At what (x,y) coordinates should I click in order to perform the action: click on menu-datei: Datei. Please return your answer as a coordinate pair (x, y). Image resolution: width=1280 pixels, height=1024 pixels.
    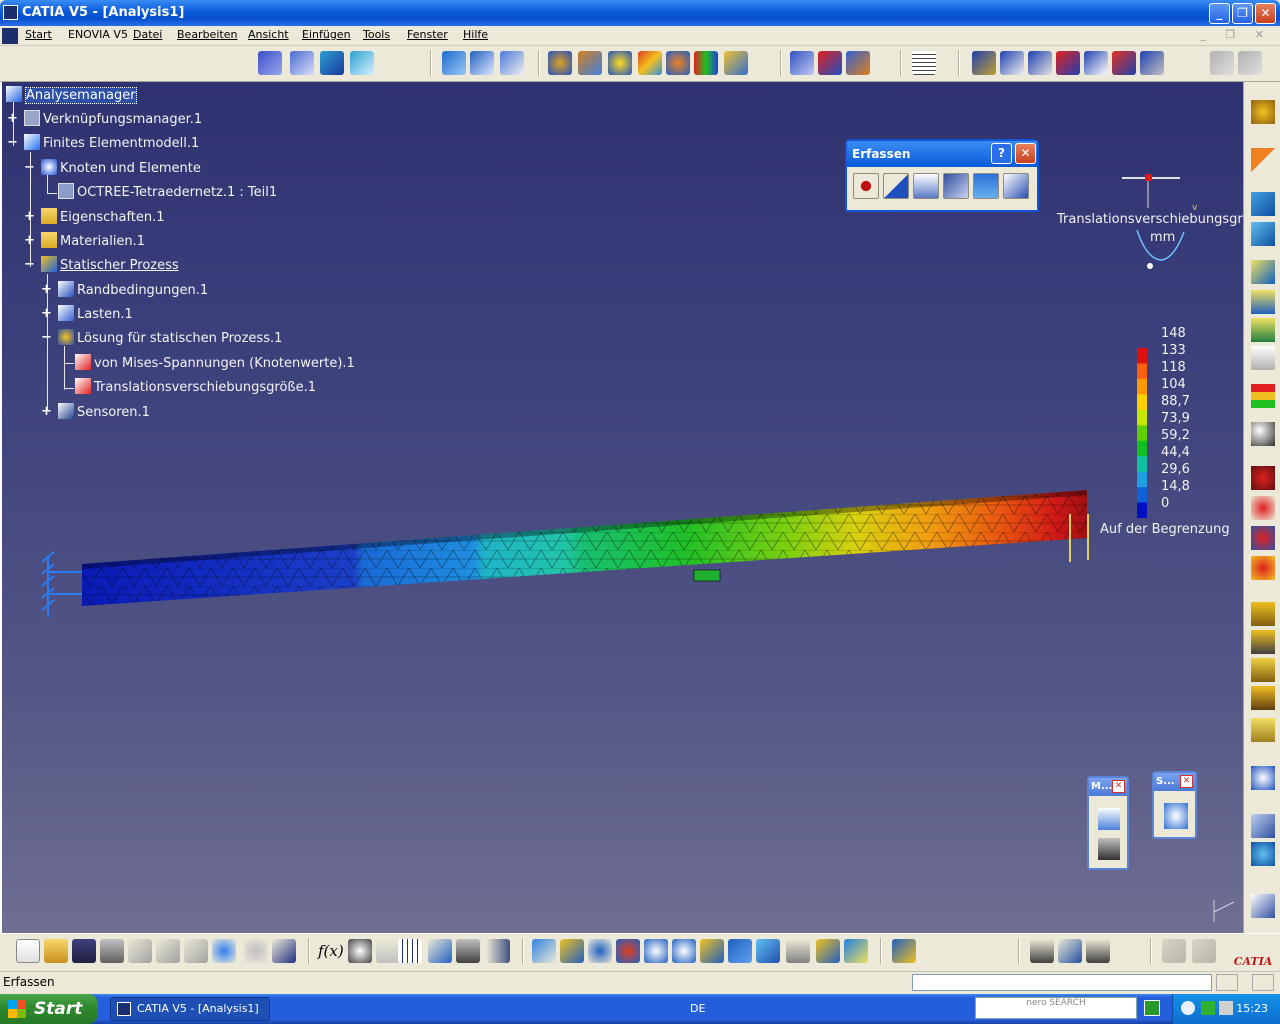
    Looking at the image, I should click on (147, 34).